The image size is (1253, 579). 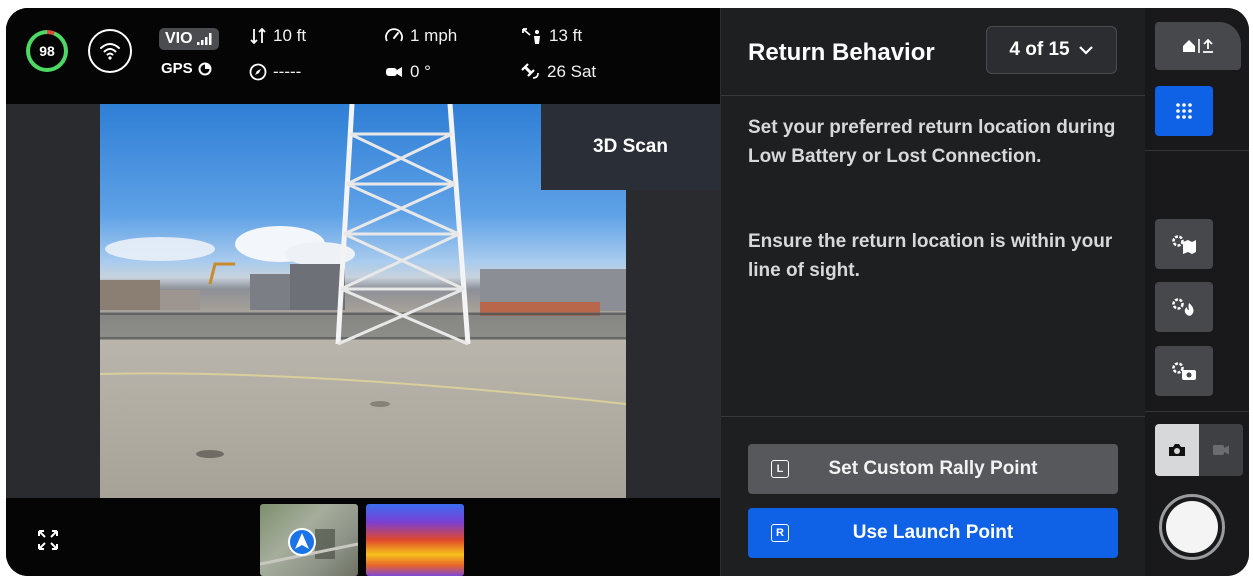 I want to click on grid-menu-button, so click(x=1184, y=111).